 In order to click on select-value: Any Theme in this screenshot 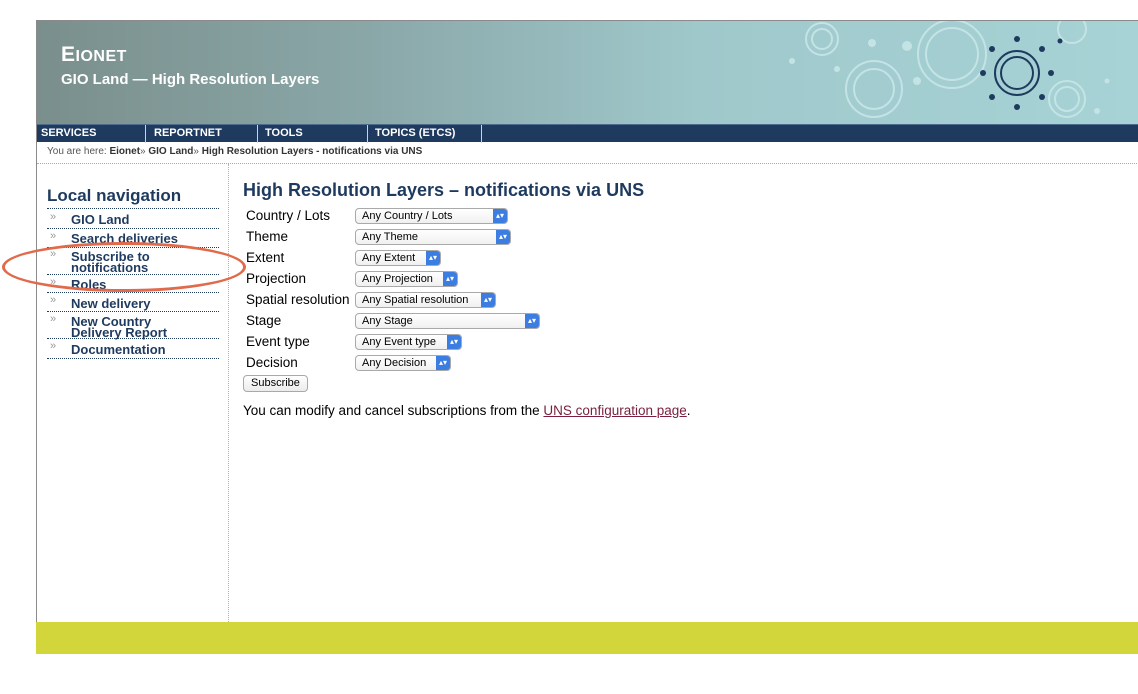, I will do `click(390, 237)`.